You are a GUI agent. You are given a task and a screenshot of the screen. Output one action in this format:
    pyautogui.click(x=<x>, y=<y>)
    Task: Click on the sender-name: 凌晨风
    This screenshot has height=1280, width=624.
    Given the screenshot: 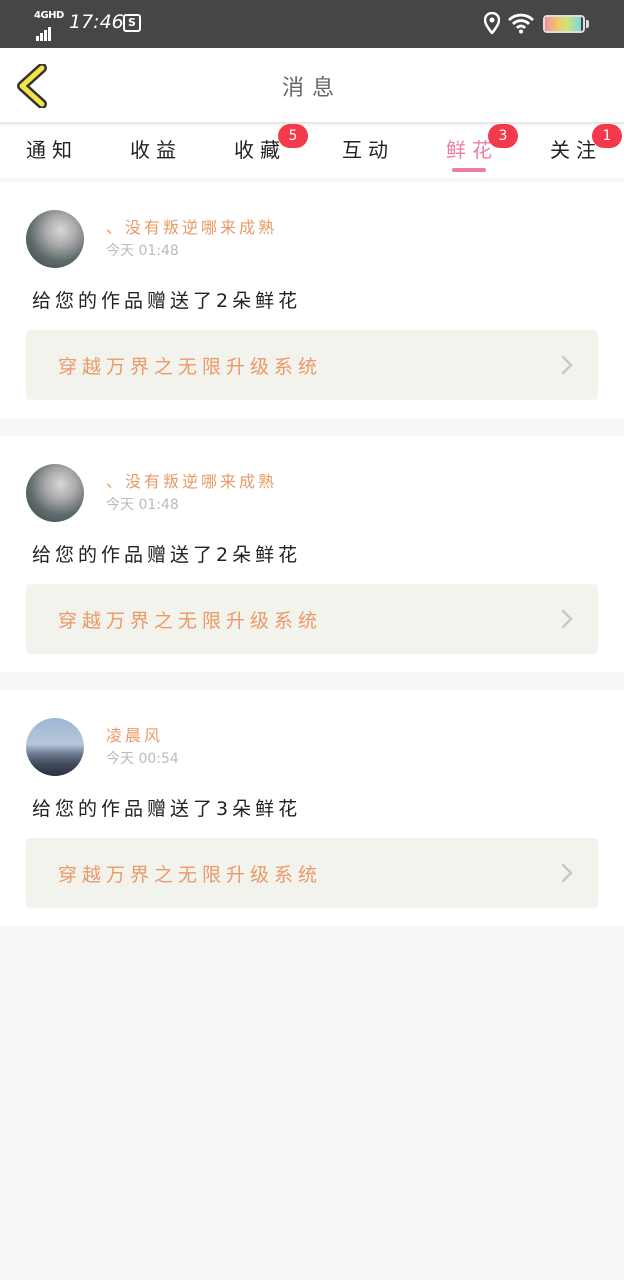 What is the action you would take?
    pyautogui.click(x=134, y=734)
    